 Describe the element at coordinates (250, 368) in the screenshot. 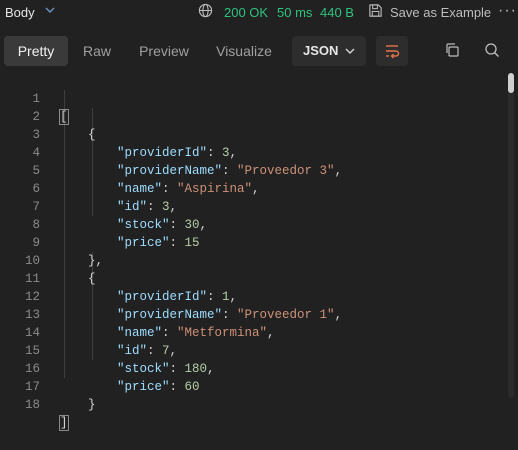

I see `code-line: 16 "price": 60` at that location.